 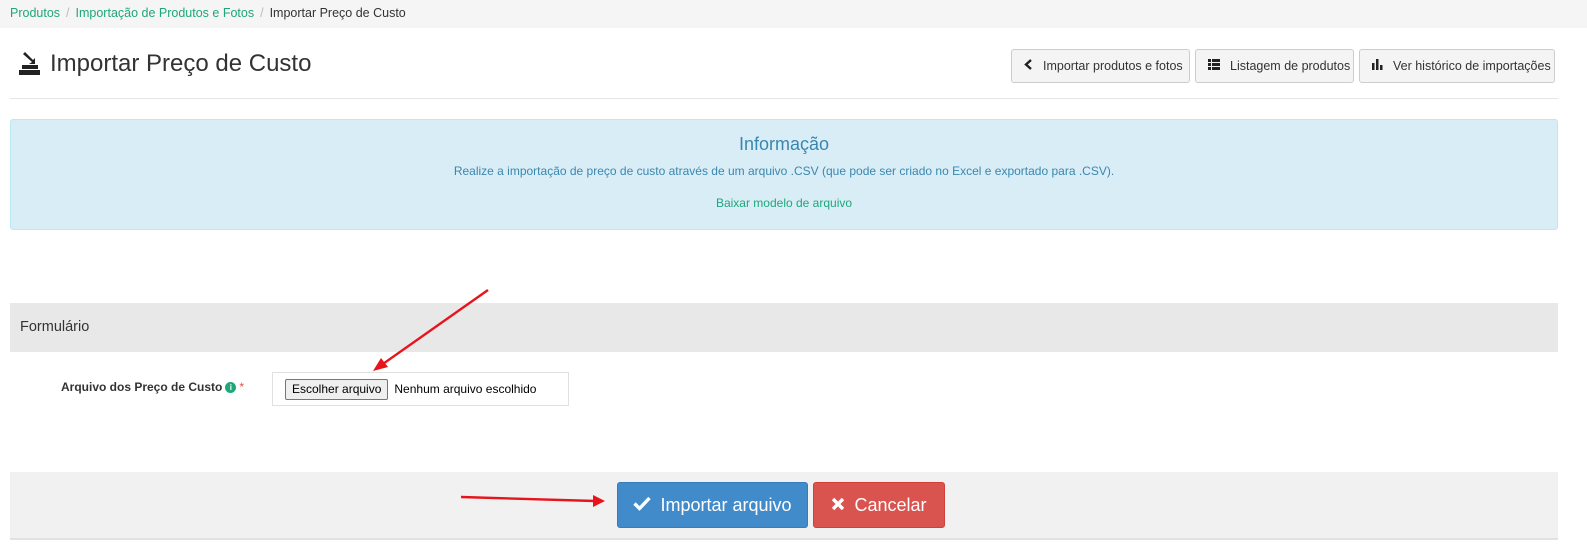 I want to click on import-icon, so click(x=30, y=64).